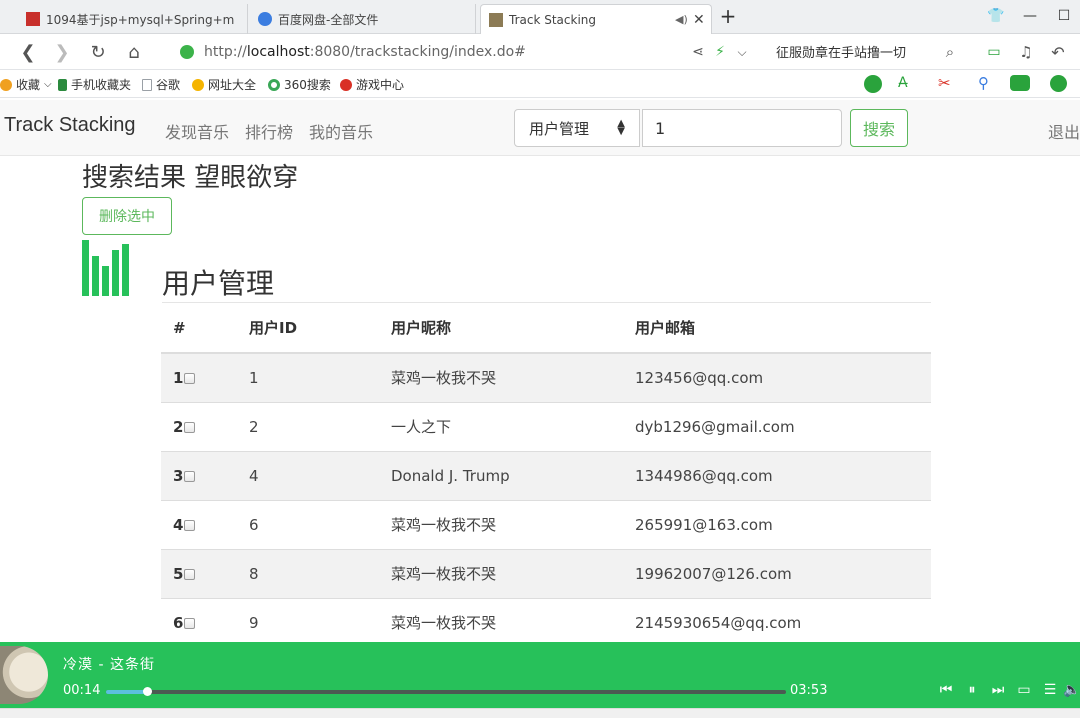  Describe the element at coordinates (199, 573) in the screenshot. I see `row-number-cell: 5` at that location.